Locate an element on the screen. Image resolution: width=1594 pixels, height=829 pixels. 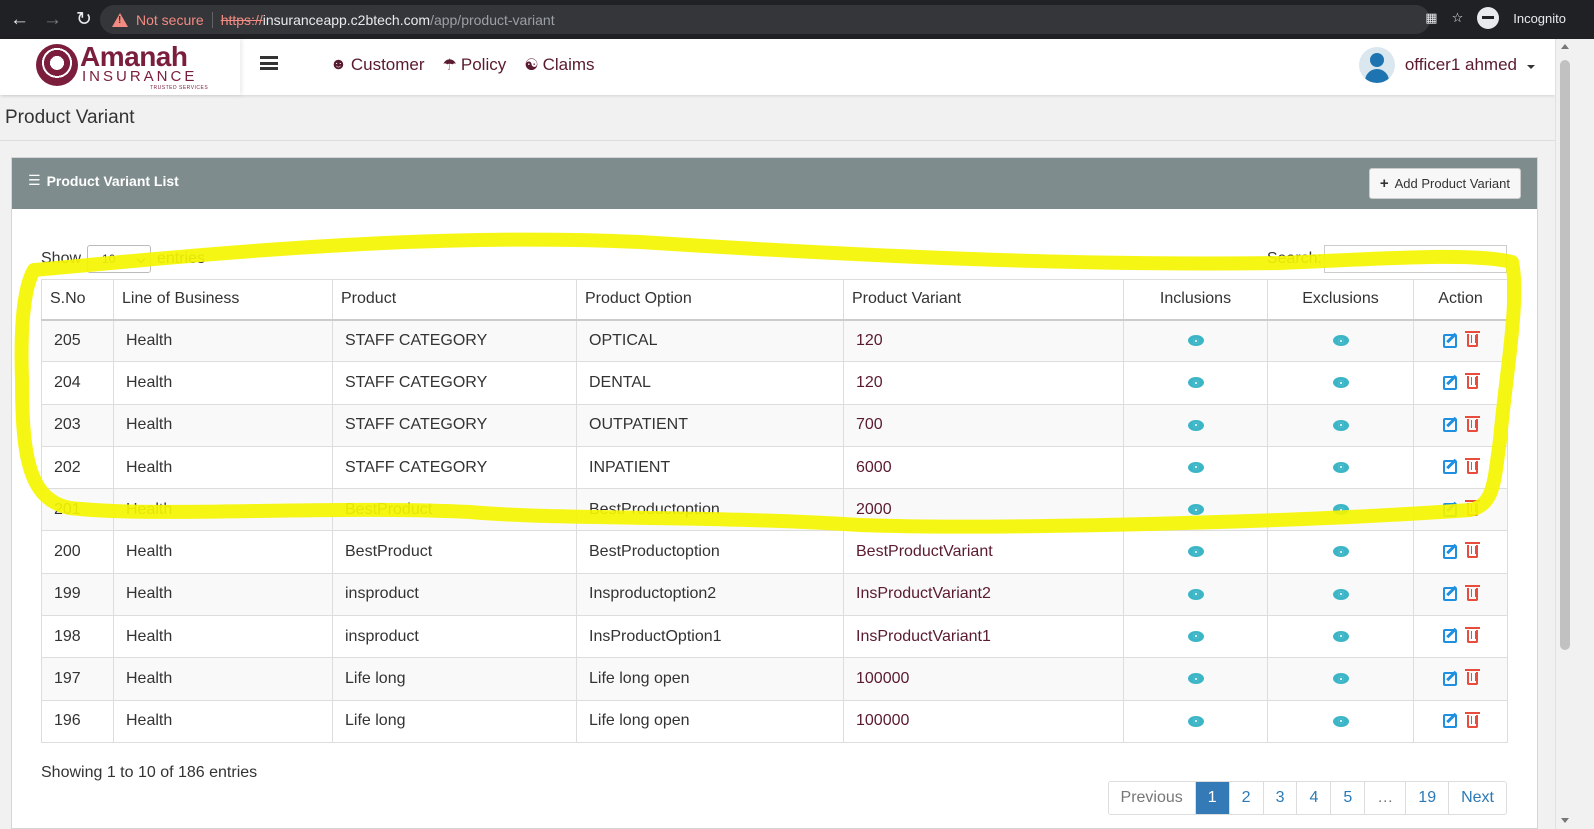
page-3-button: 3 is located at coordinates (1279, 798).